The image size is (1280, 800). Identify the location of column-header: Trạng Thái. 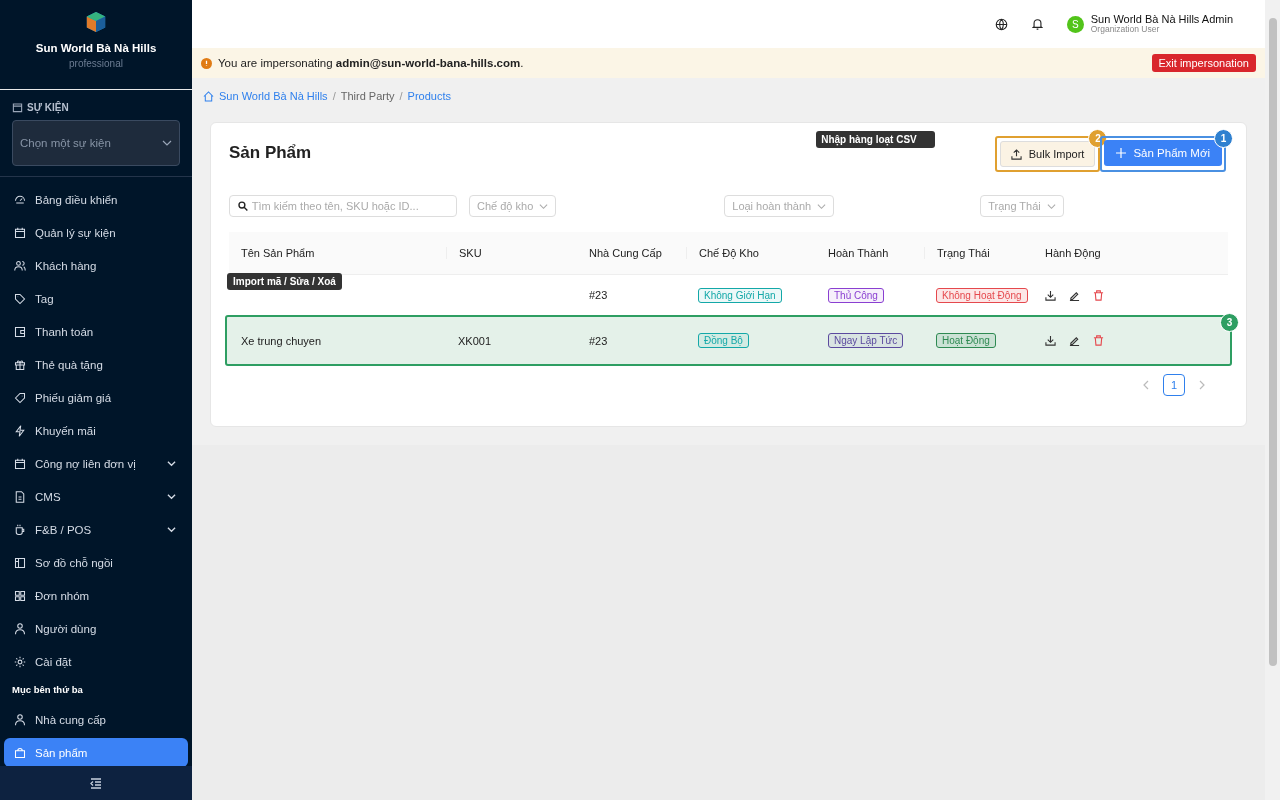
(978, 253).